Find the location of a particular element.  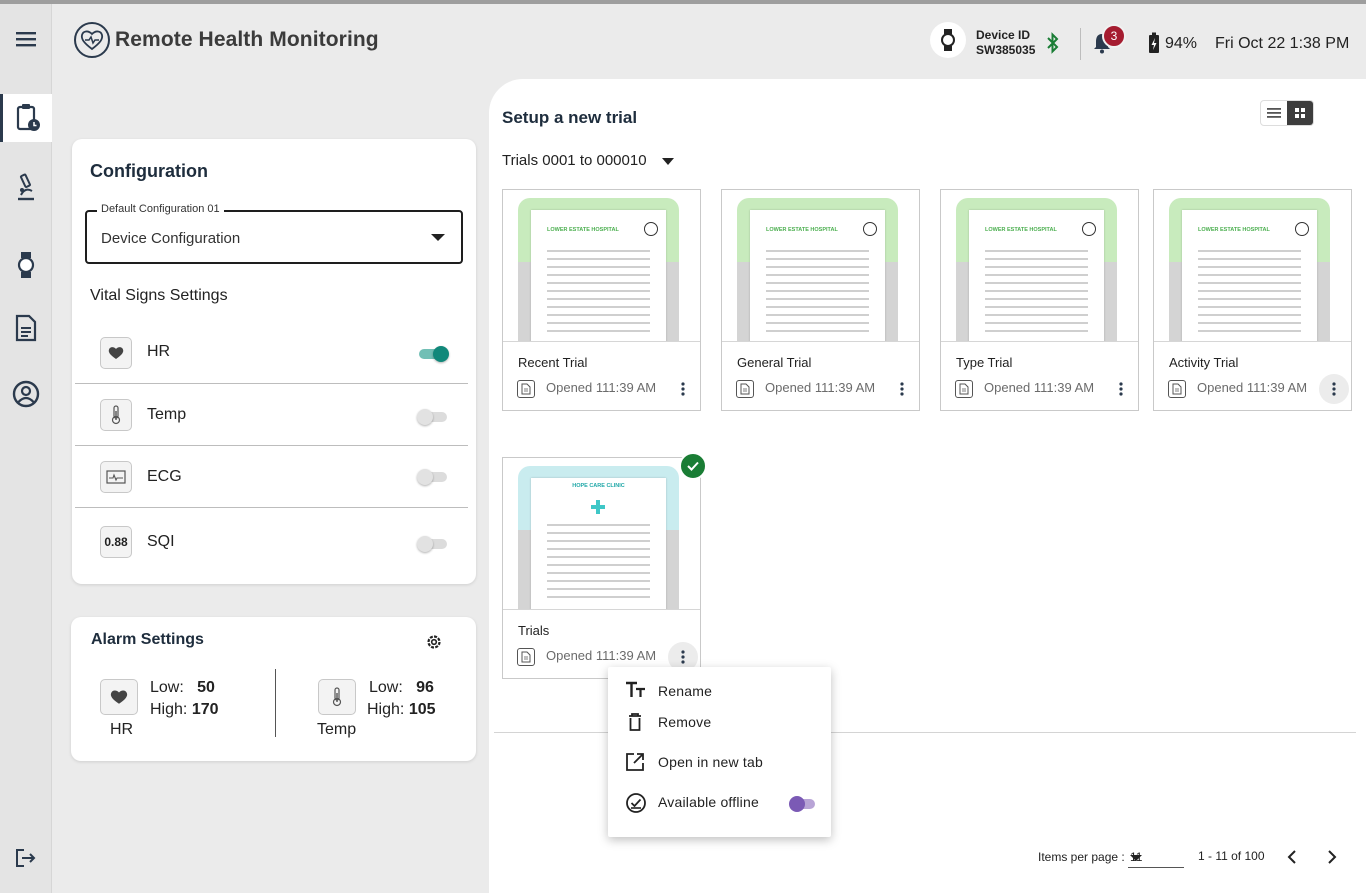

high-label: High: is located at coordinates (169, 709).